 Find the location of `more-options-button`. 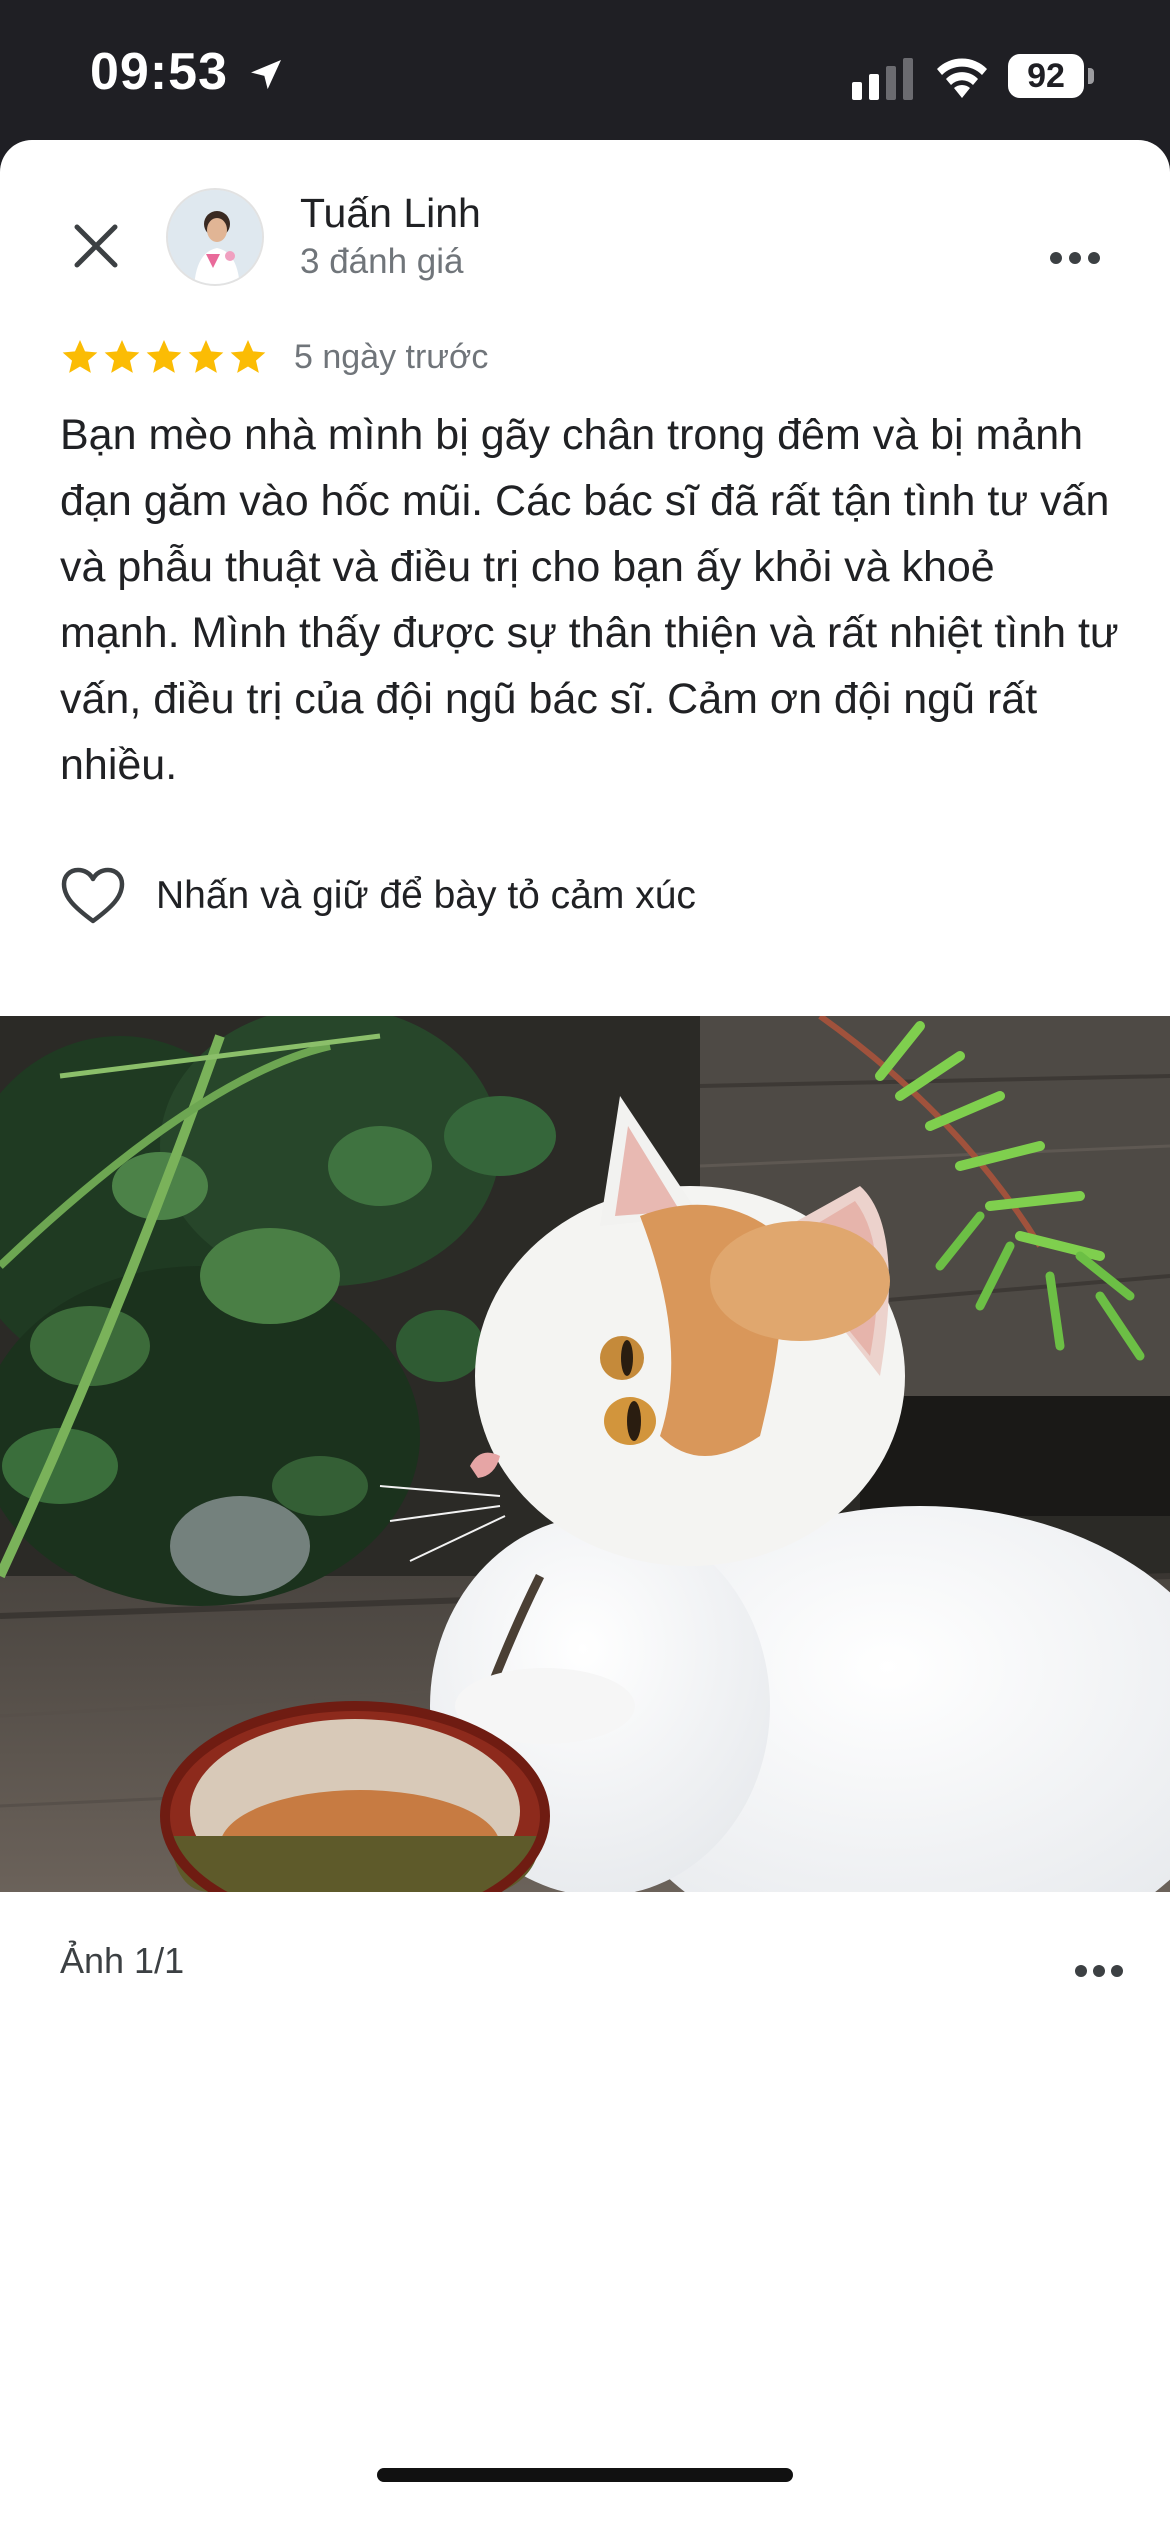

more-options-button is located at coordinates (1075, 258).